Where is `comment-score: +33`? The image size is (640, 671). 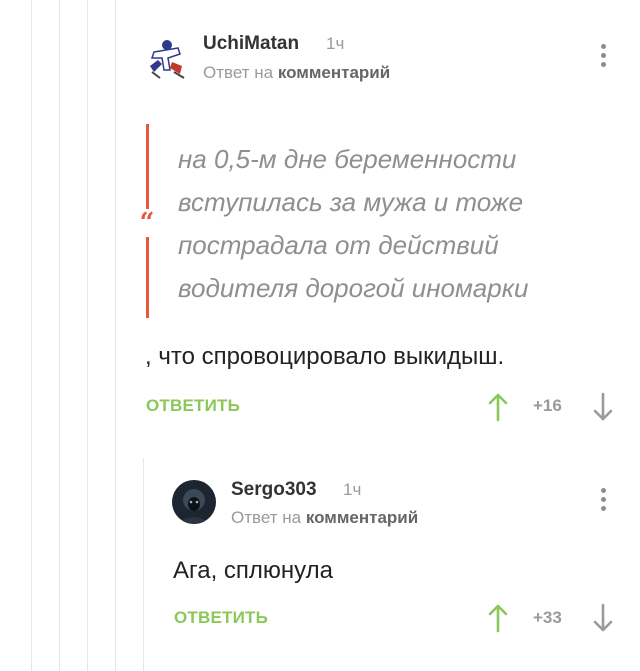 comment-score: +33 is located at coordinates (547, 617).